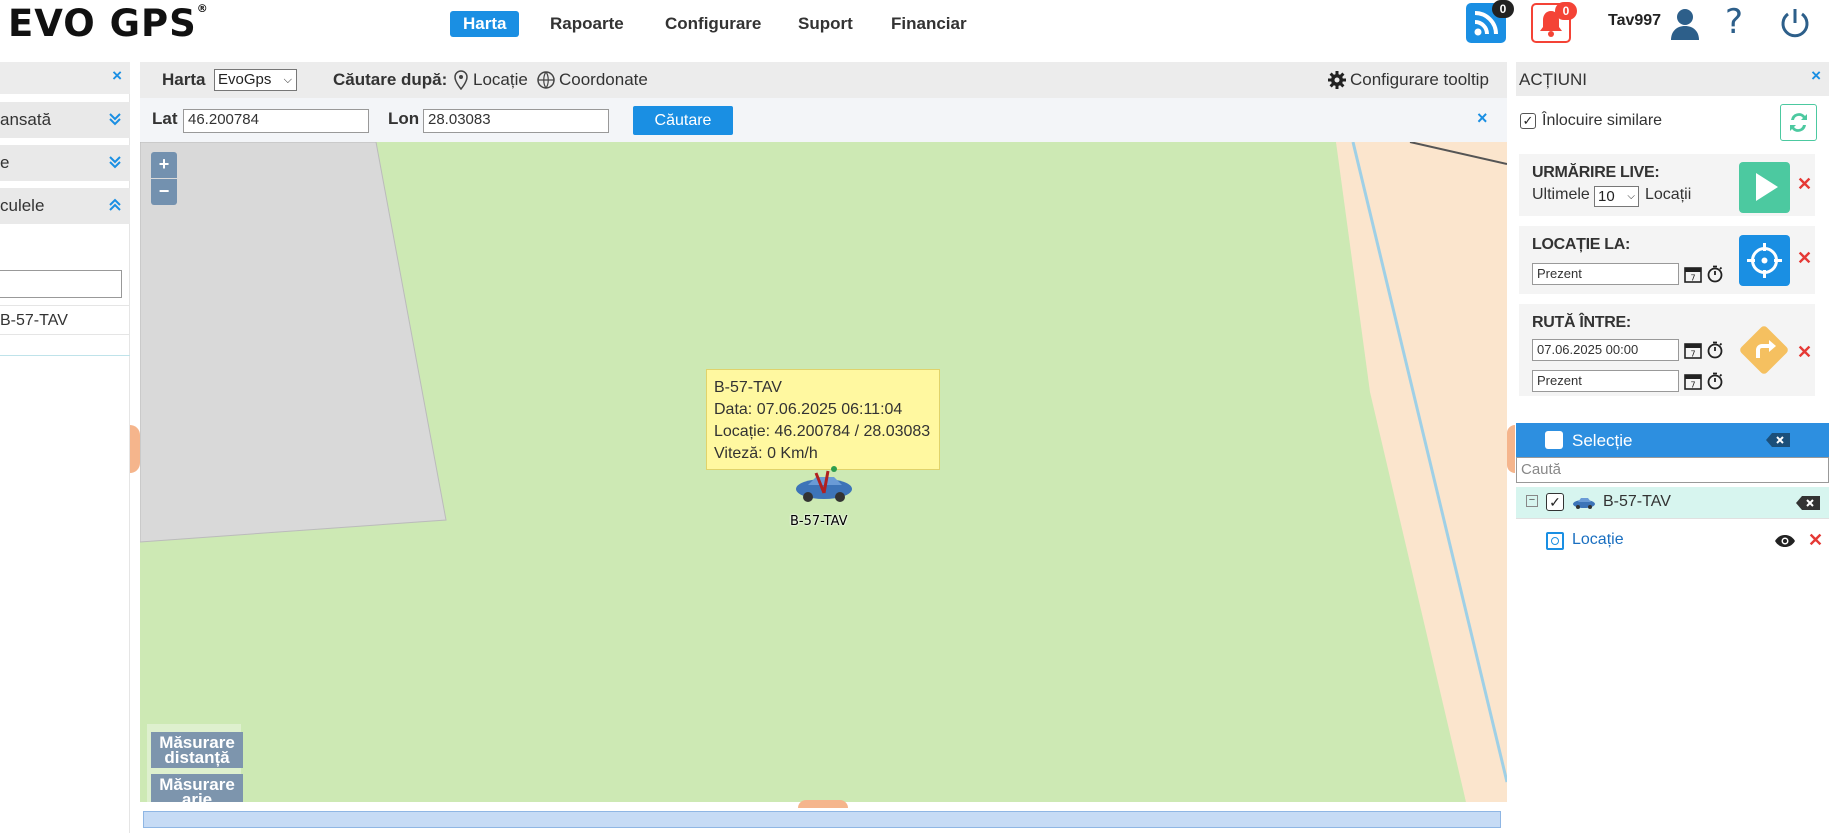 The height and width of the screenshot is (833, 1829). What do you see at coordinates (1553, 79) in the screenshot?
I see `actions-title: ACȚIUNI` at bounding box center [1553, 79].